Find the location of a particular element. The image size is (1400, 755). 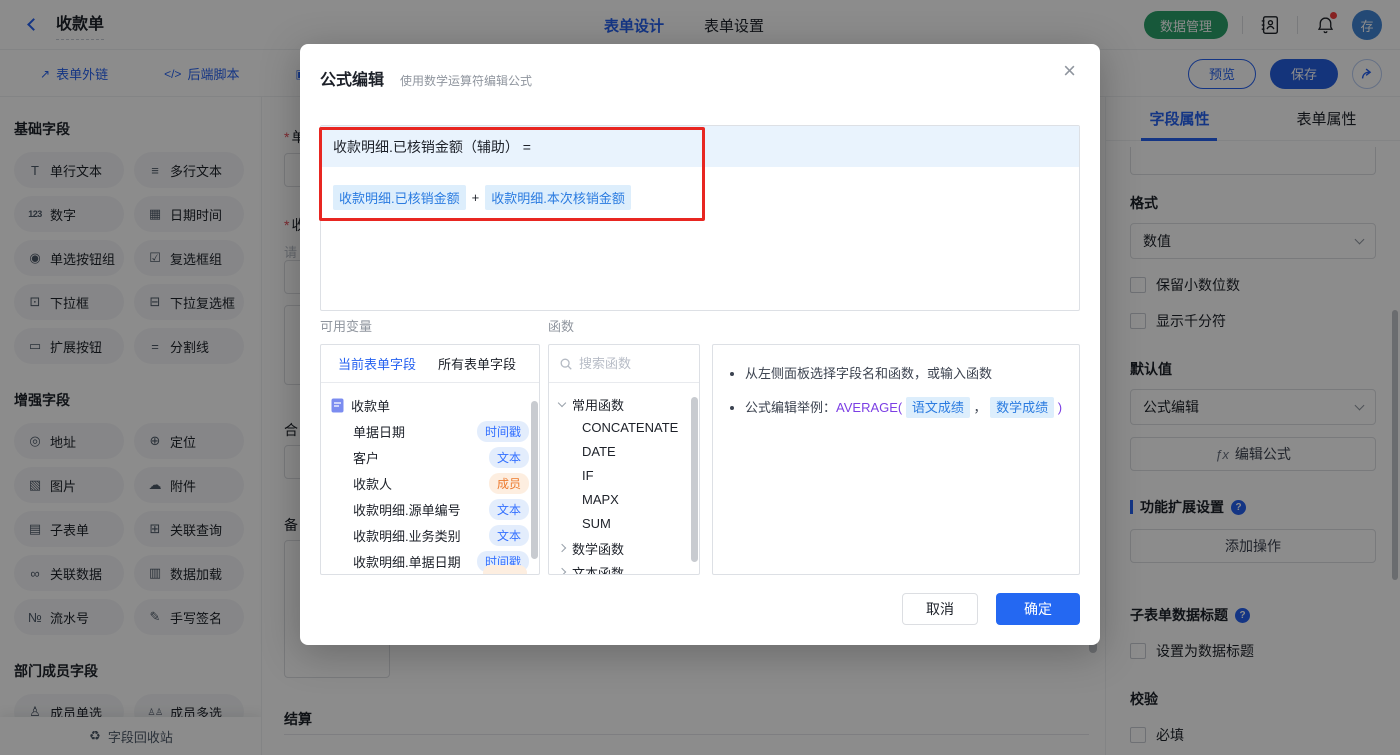

search-input is located at coordinates (627, 363).